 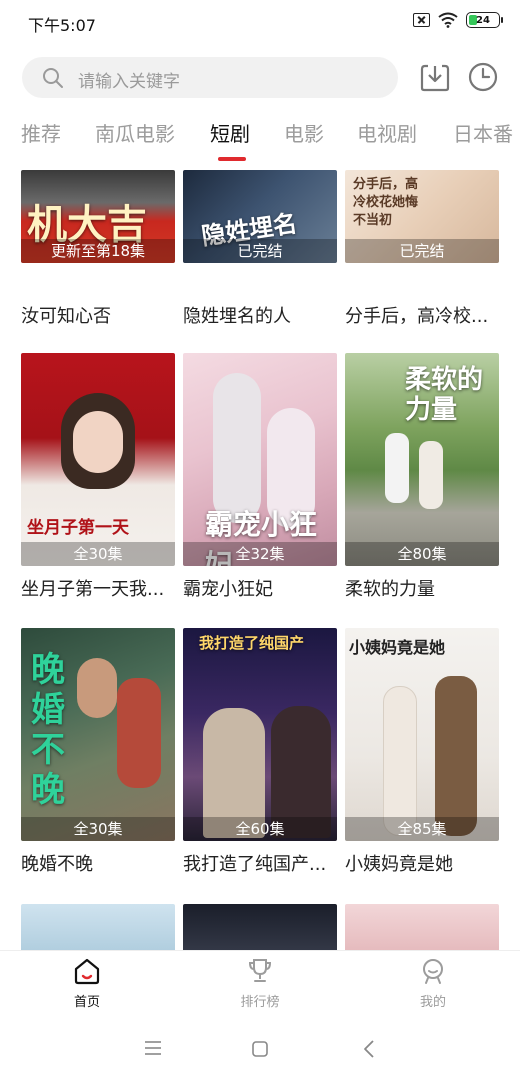 I want to click on tab-pumpkin-movies: 南瓜电影, so click(x=135, y=132).